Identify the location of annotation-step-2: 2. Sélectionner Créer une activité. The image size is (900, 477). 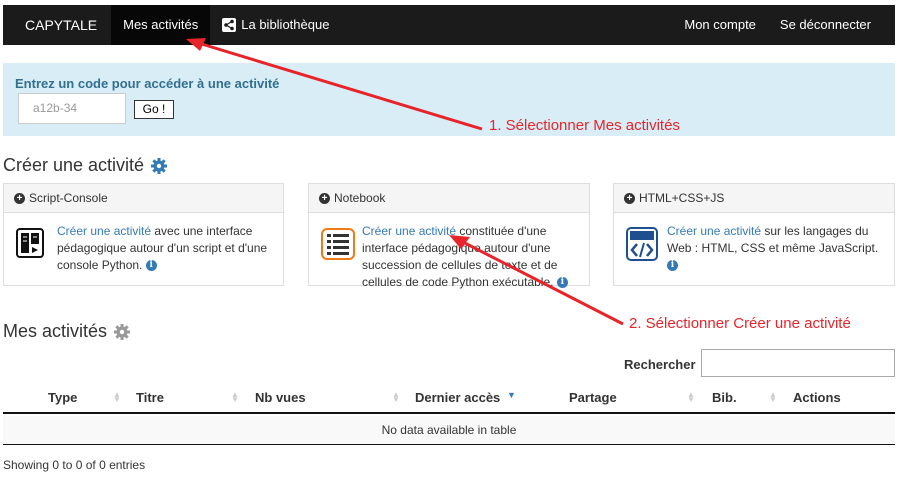
(740, 323).